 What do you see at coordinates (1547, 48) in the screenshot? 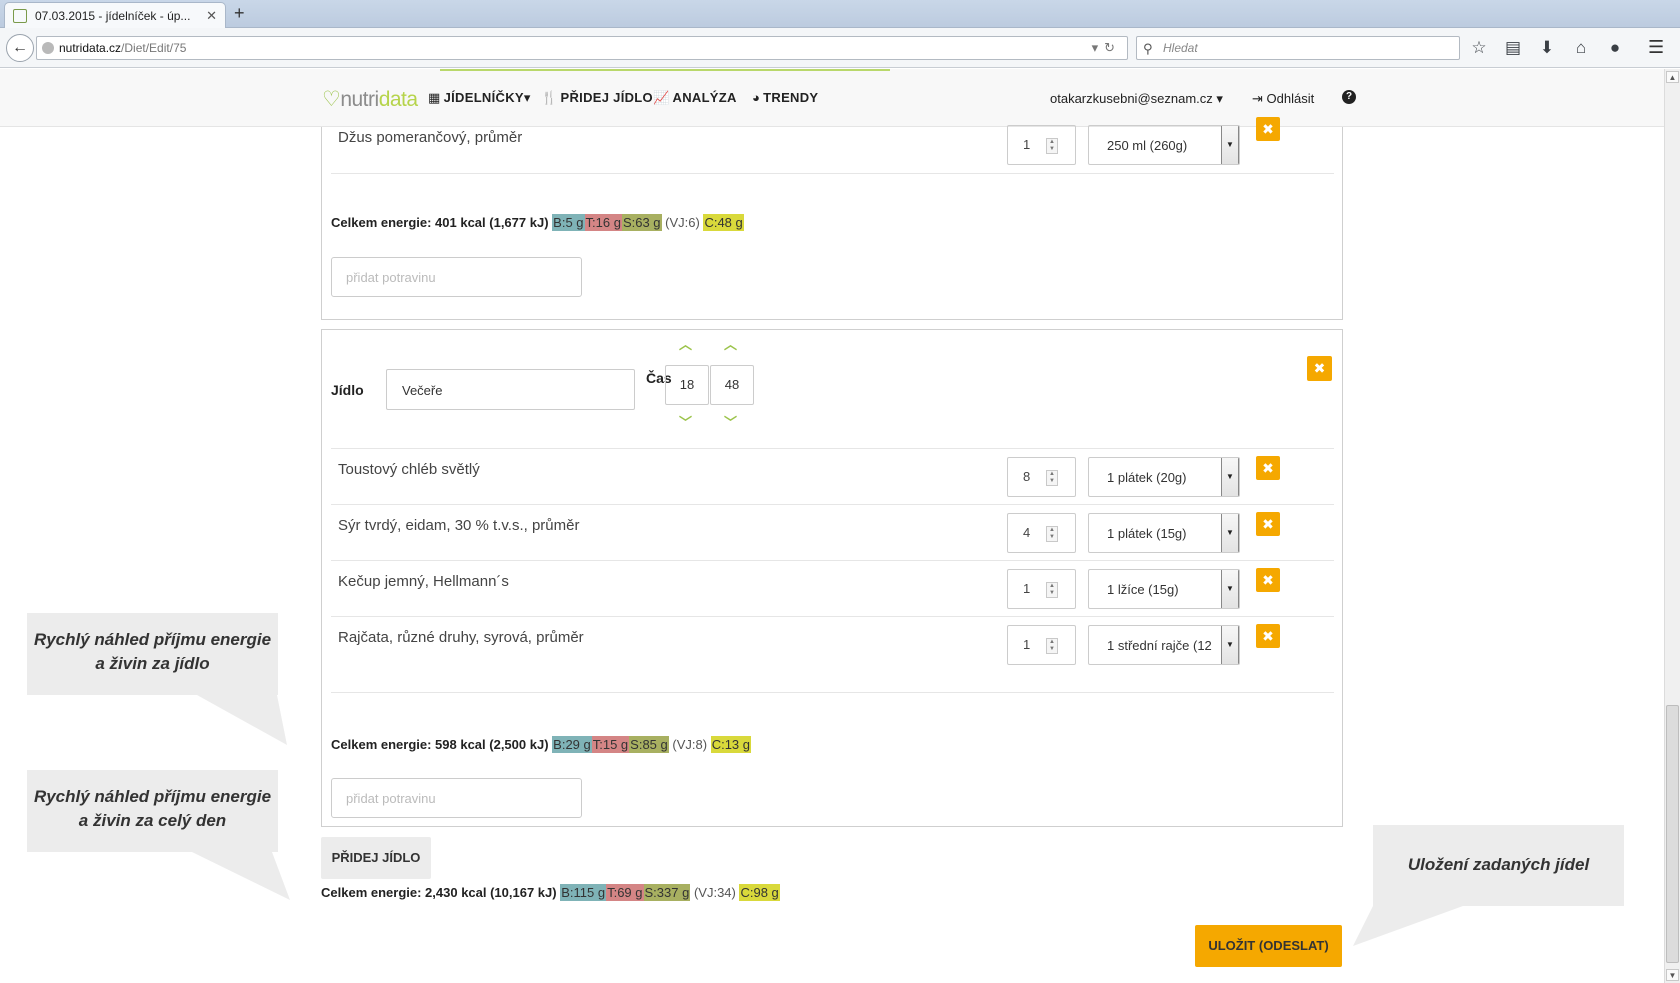
I see `download-icon: ⬇` at bounding box center [1547, 48].